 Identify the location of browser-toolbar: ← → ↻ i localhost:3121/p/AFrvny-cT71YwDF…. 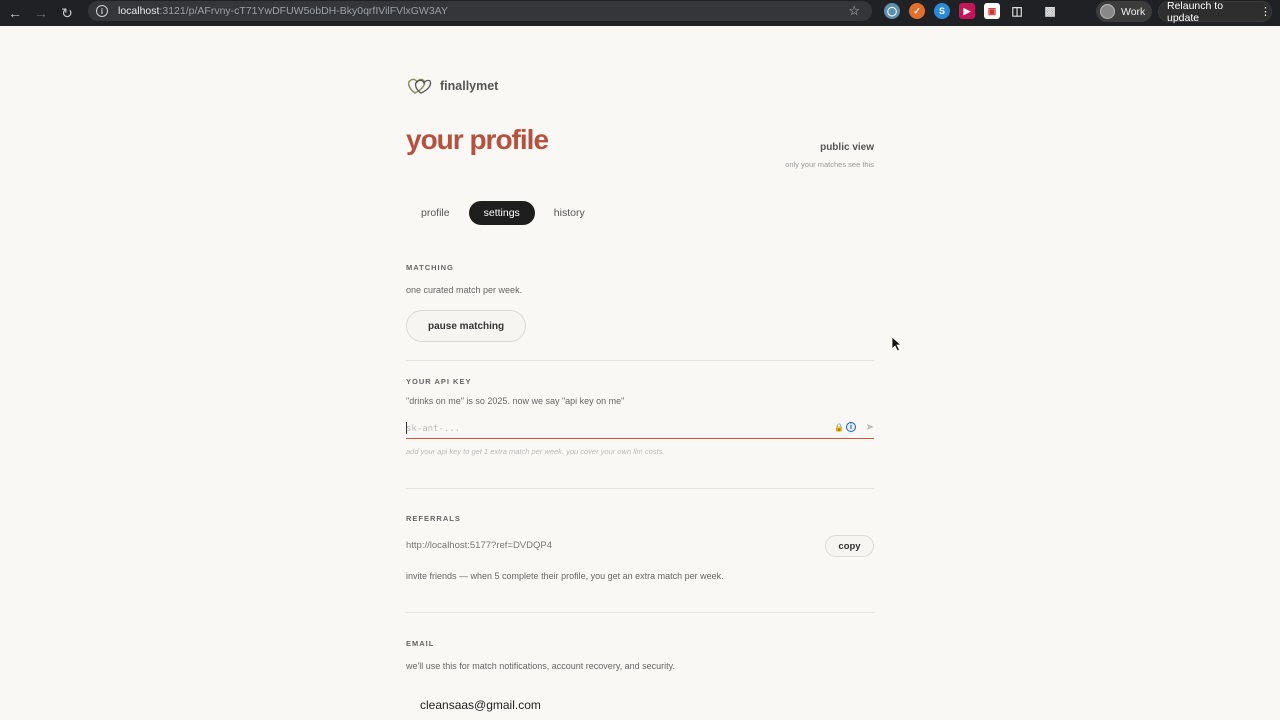
(640, 13).